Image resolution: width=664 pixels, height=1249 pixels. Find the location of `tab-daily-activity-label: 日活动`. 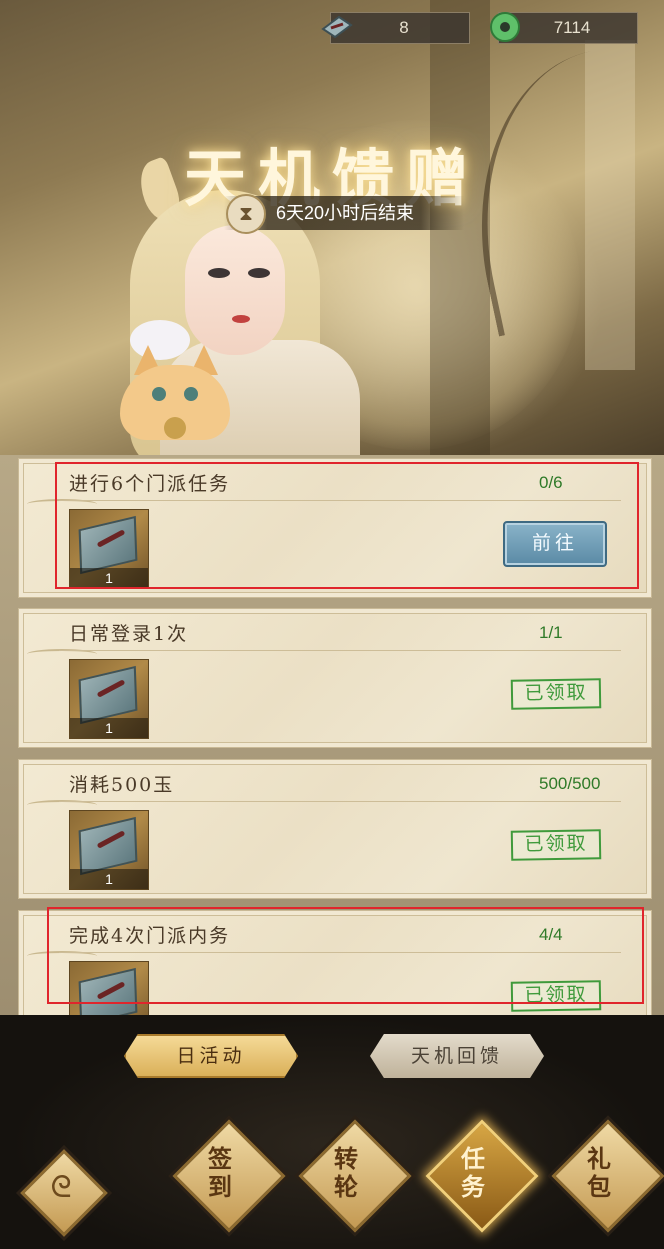

tab-daily-activity-label: 日活动 is located at coordinates (211, 1056).